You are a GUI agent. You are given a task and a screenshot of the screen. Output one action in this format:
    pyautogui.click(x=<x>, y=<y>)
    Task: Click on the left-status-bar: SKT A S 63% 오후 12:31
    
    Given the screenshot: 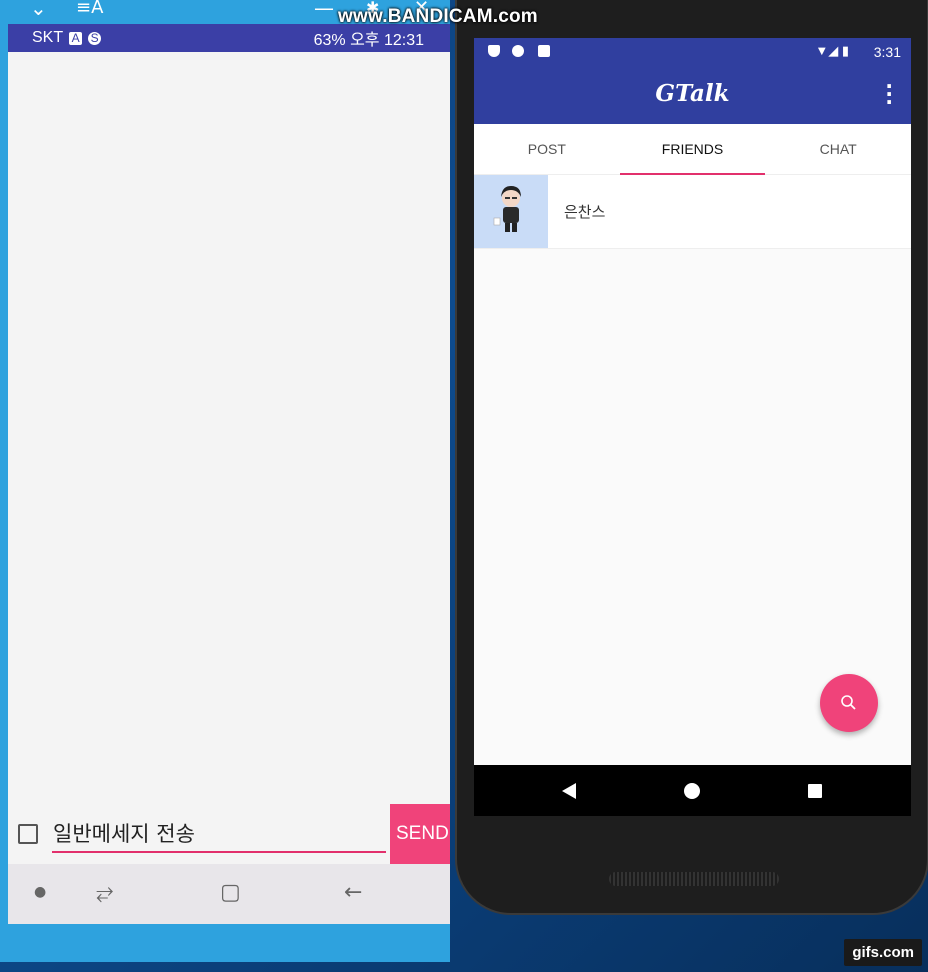 What is the action you would take?
    pyautogui.click(x=229, y=38)
    